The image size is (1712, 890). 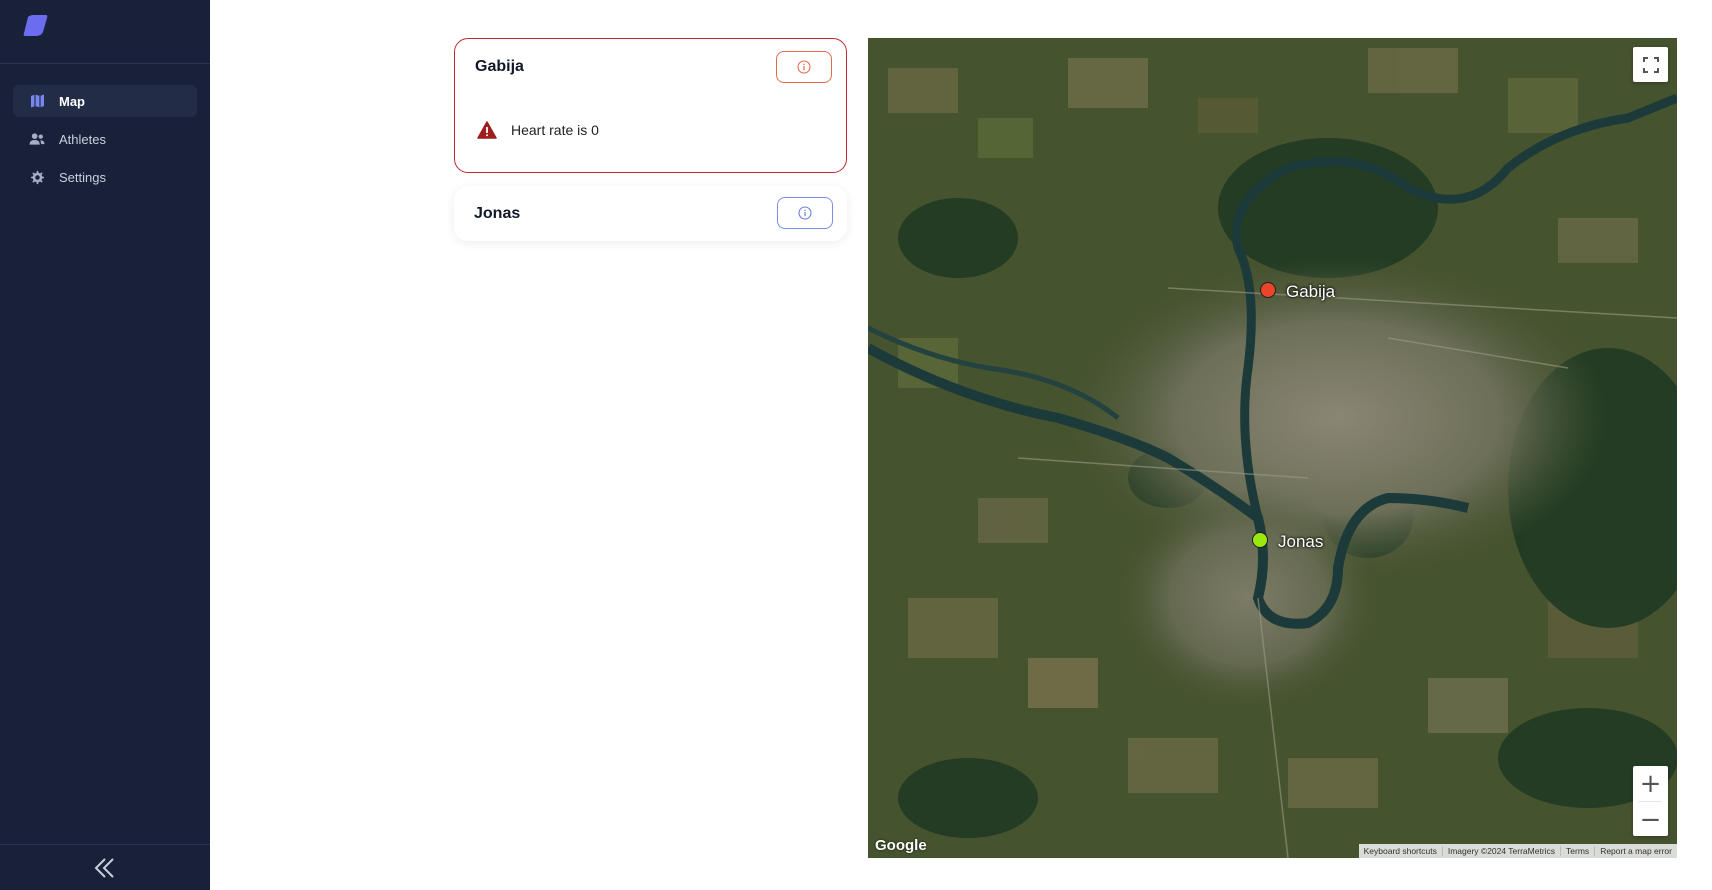 What do you see at coordinates (37, 101) in the screenshot?
I see `map-icon` at bounding box center [37, 101].